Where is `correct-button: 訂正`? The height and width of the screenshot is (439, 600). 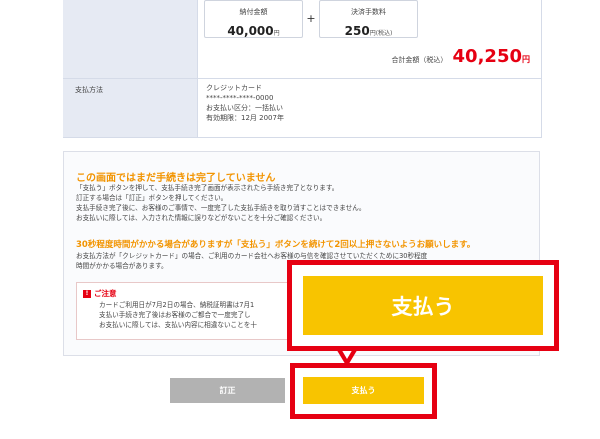 correct-button: 訂正 is located at coordinates (227, 390).